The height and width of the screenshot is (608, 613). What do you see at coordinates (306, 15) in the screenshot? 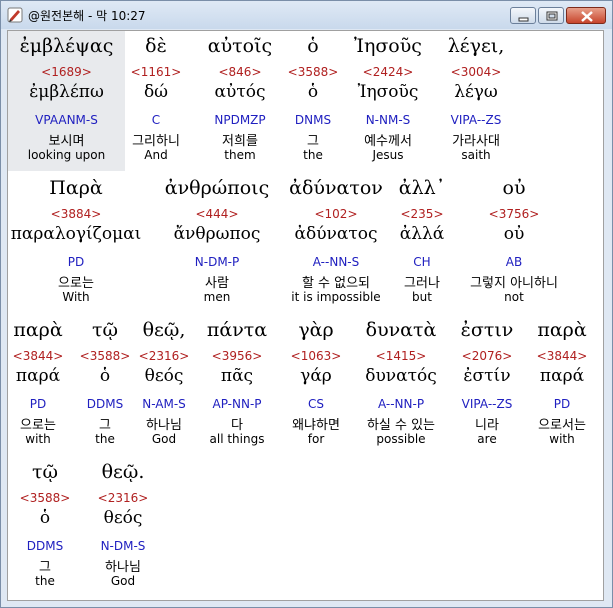
I see `title-bar: @원전본해 - 막 10:27` at bounding box center [306, 15].